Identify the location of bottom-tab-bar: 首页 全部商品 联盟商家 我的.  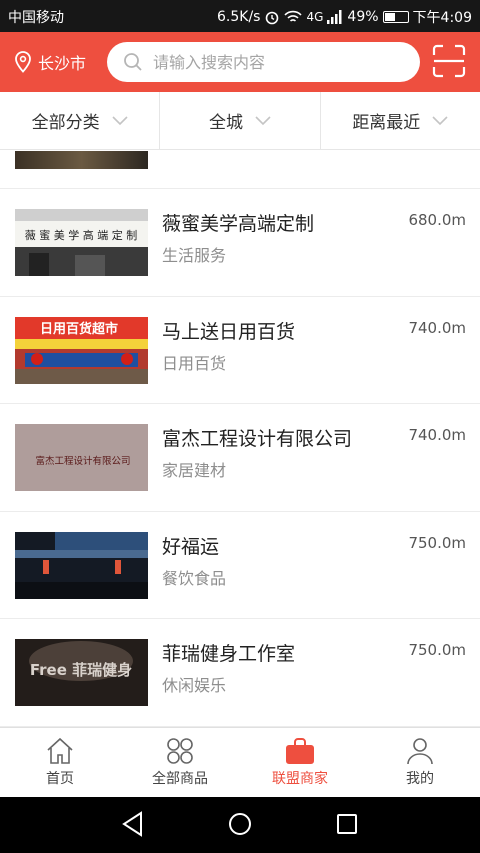
(240, 762).